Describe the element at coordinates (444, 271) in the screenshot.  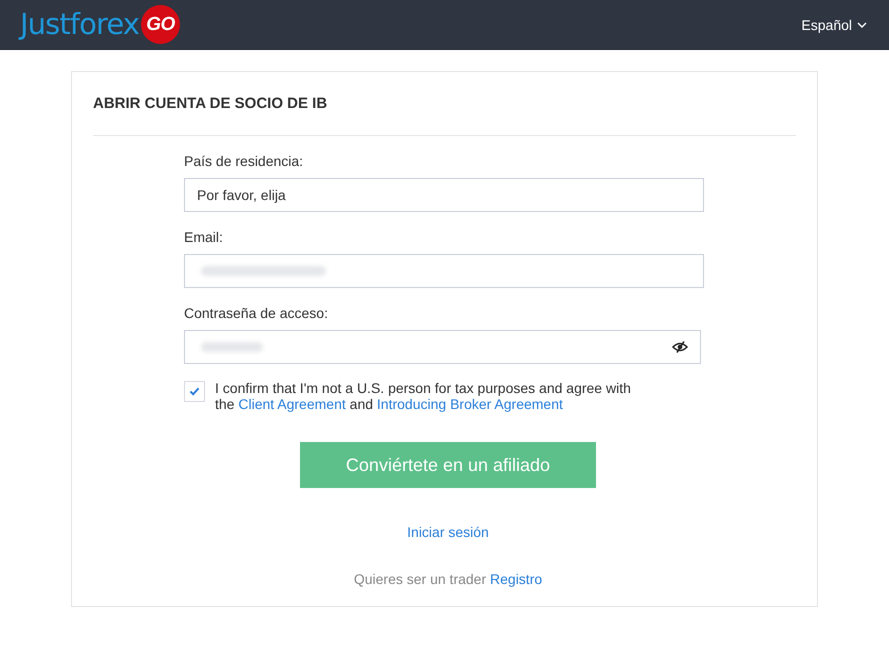
I see `email-field` at that location.